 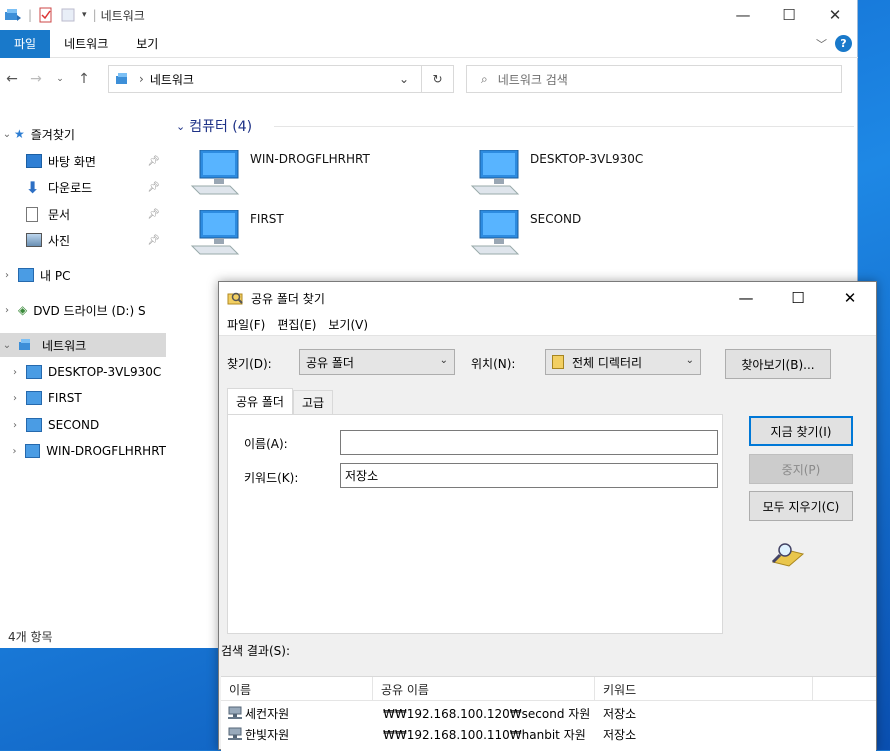 What do you see at coordinates (25, 43) in the screenshot?
I see `tab-file: 파일` at bounding box center [25, 43].